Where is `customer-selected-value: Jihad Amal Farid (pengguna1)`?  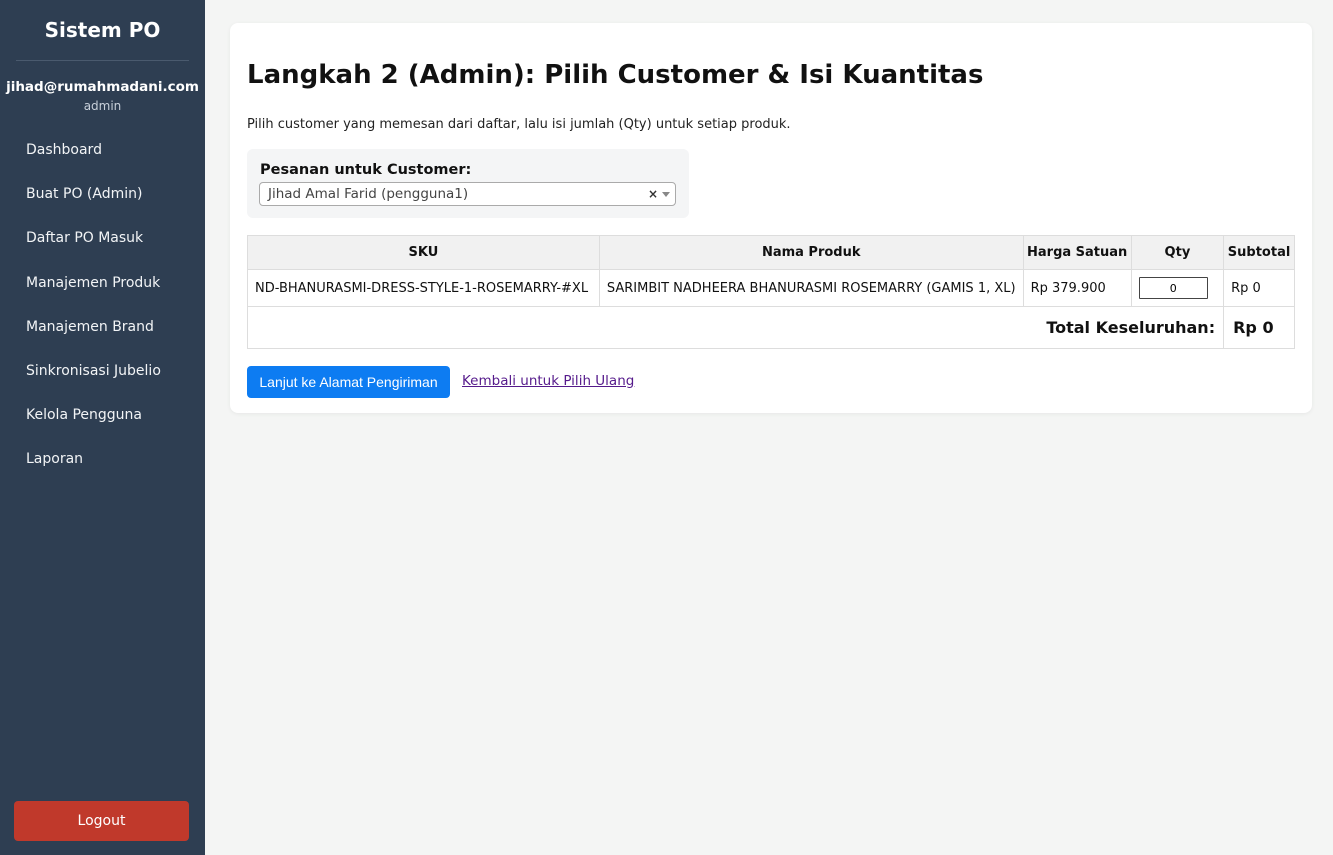
customer-selected-value: Jihad Amal Farid (pengguna1) is located at coordinates (368, 194).